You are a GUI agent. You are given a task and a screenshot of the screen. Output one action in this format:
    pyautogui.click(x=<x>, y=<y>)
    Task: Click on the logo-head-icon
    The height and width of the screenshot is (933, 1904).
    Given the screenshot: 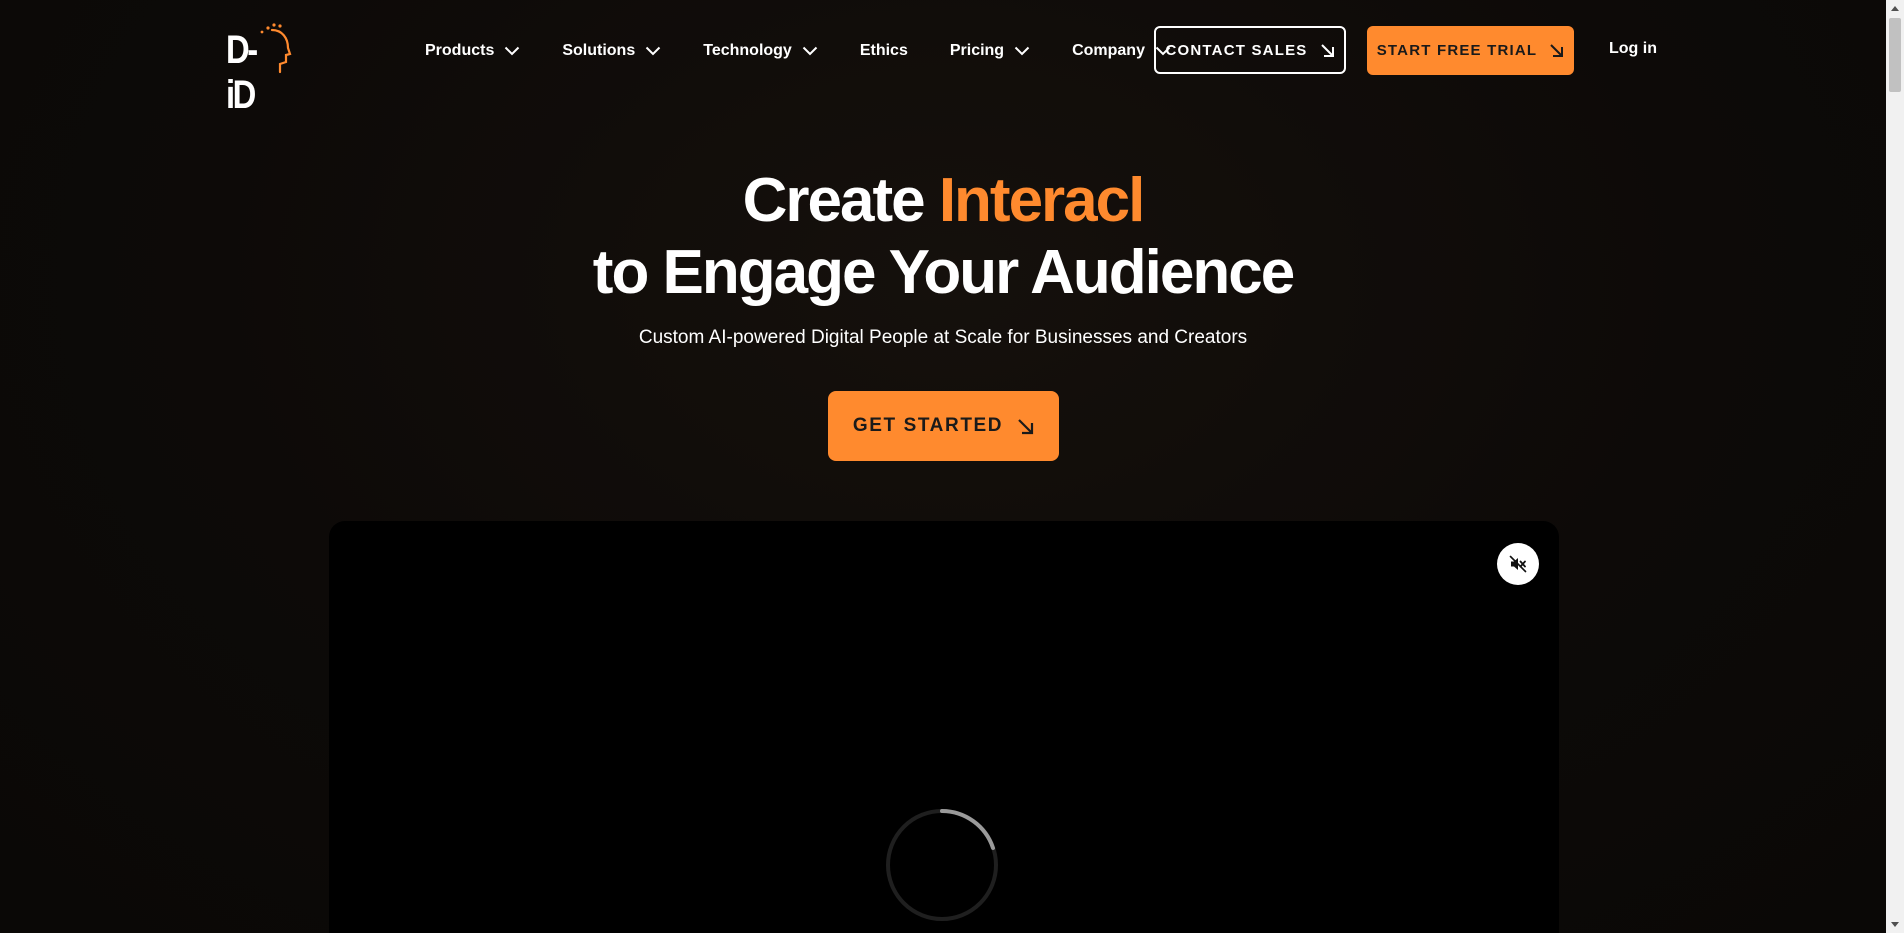 What is the action you would take?
    pyautogui.click(x=276, y=48)
    